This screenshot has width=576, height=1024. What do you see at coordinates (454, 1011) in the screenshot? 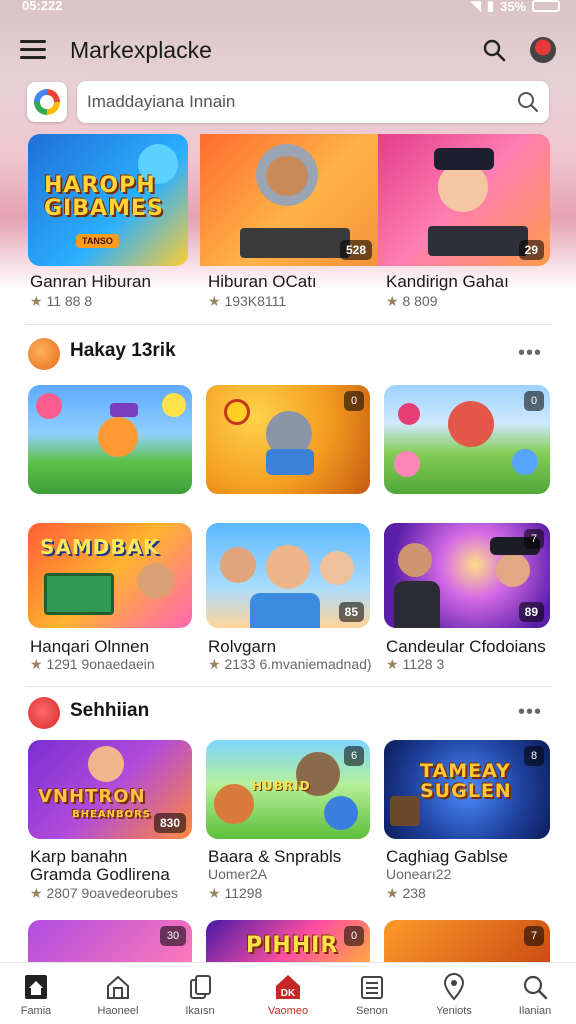
I see `nav-label: Yeniots` at bounding box center [454, 1011].